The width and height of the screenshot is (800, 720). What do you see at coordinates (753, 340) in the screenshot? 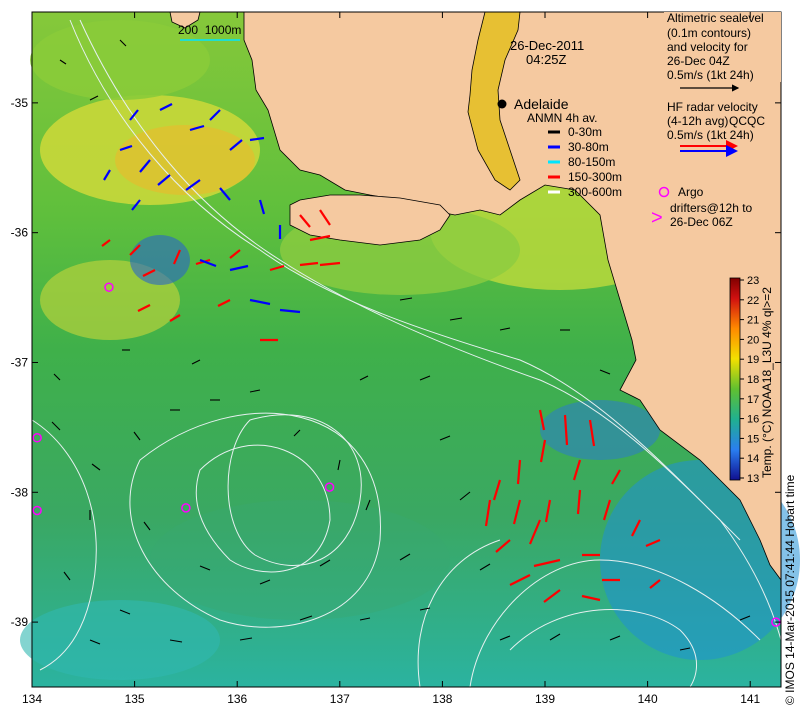
I see `colorbar-tick-label-3: 20` at bounding box center [753, 340].